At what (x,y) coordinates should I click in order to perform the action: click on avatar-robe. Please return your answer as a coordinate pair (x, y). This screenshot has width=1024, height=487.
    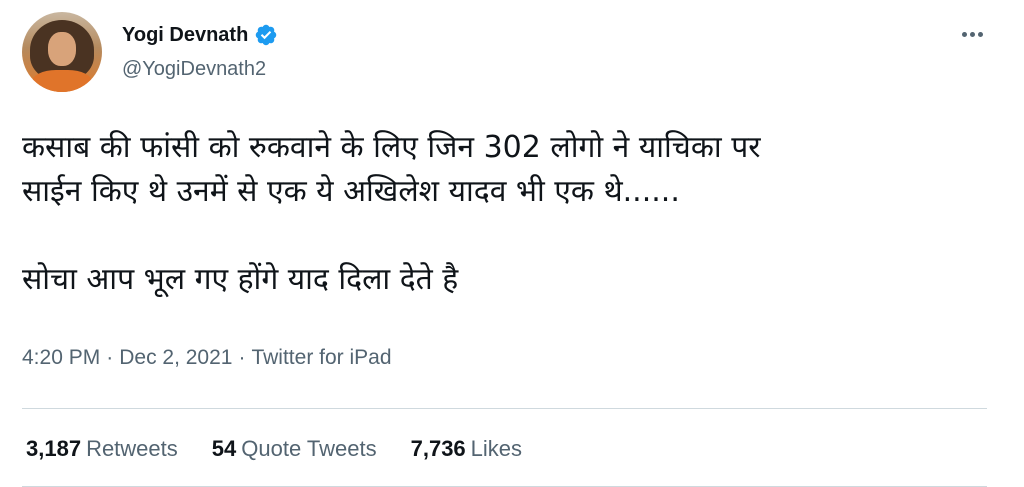
    Looking at the image, I should click on (62, 81).